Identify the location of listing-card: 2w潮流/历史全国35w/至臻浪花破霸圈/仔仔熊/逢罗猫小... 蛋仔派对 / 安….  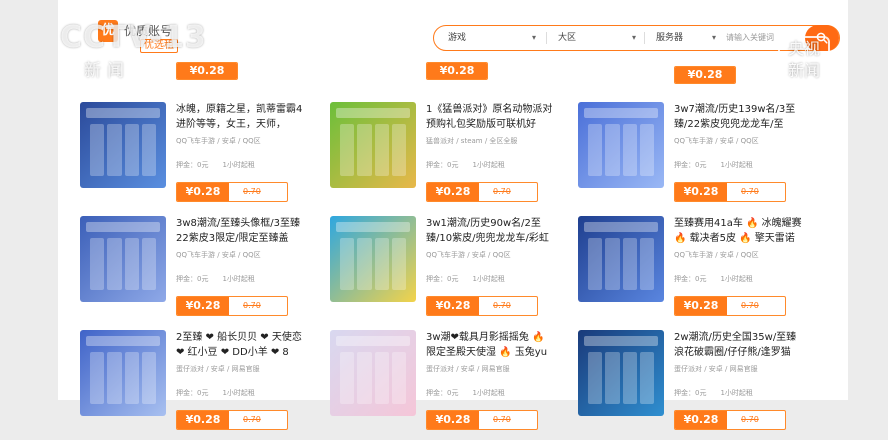
(694, 385).